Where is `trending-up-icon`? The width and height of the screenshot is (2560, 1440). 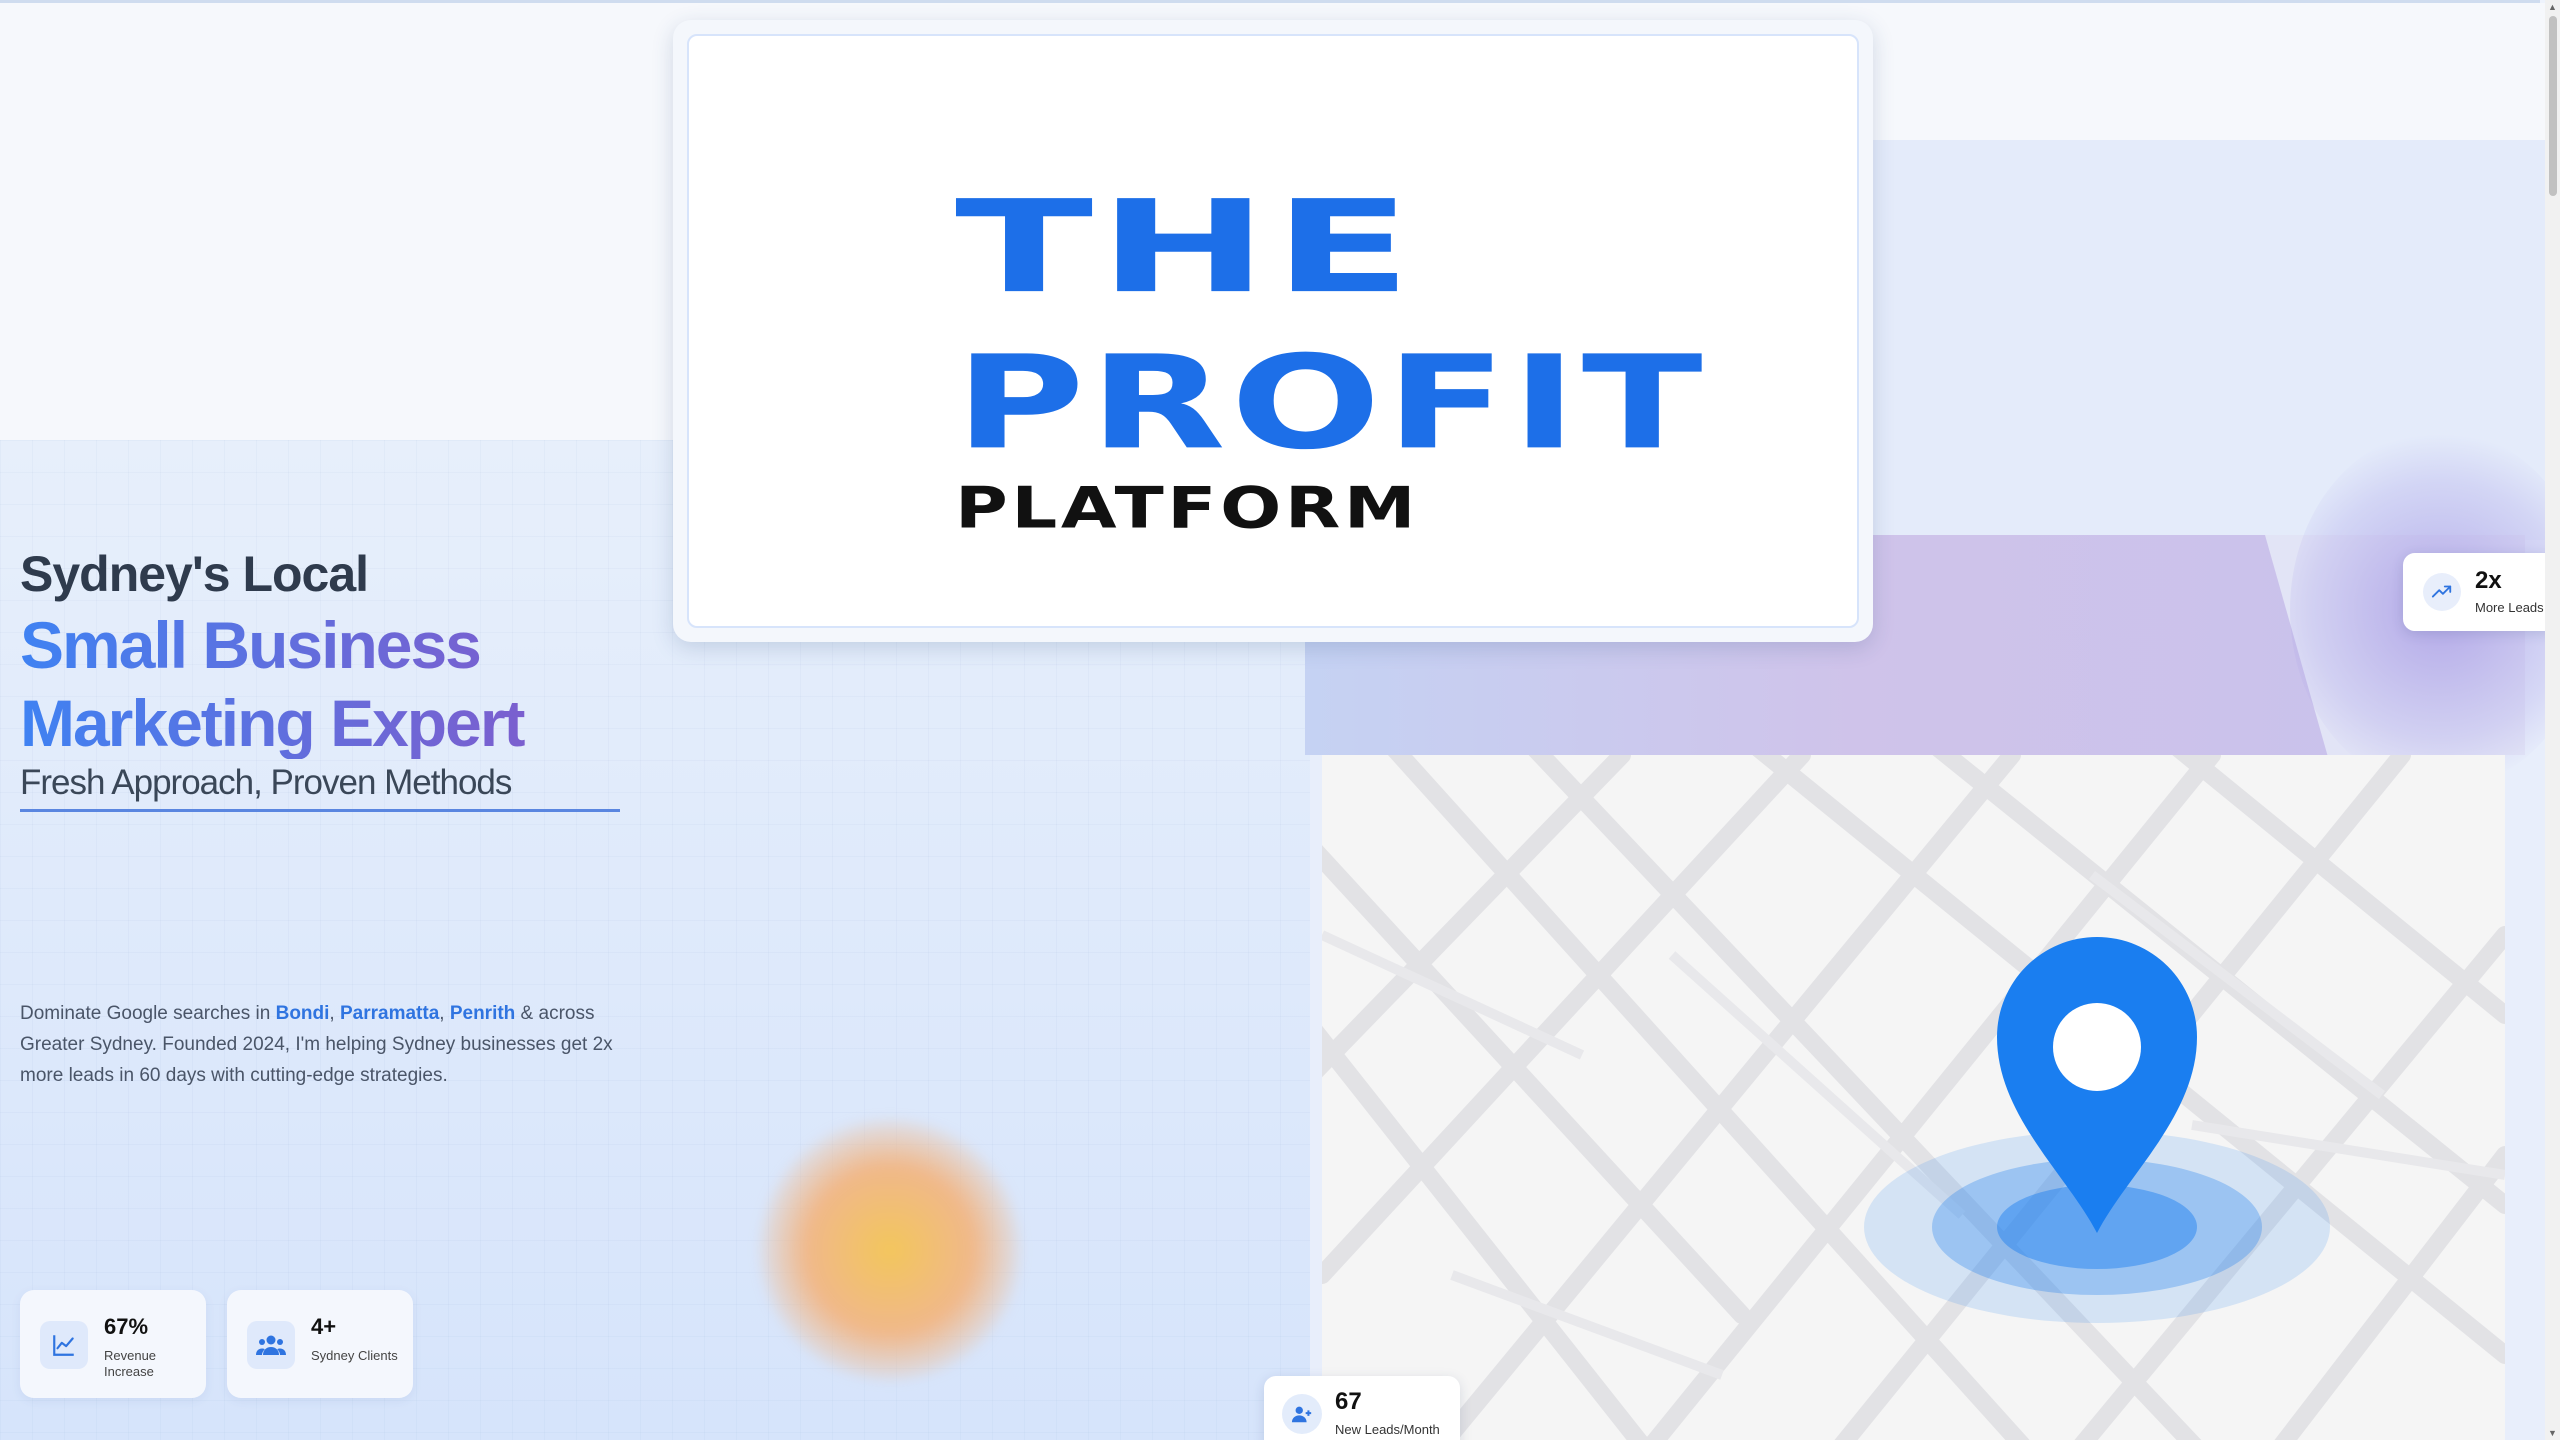
trending-up-icon is located at coordinates (2442, 592).